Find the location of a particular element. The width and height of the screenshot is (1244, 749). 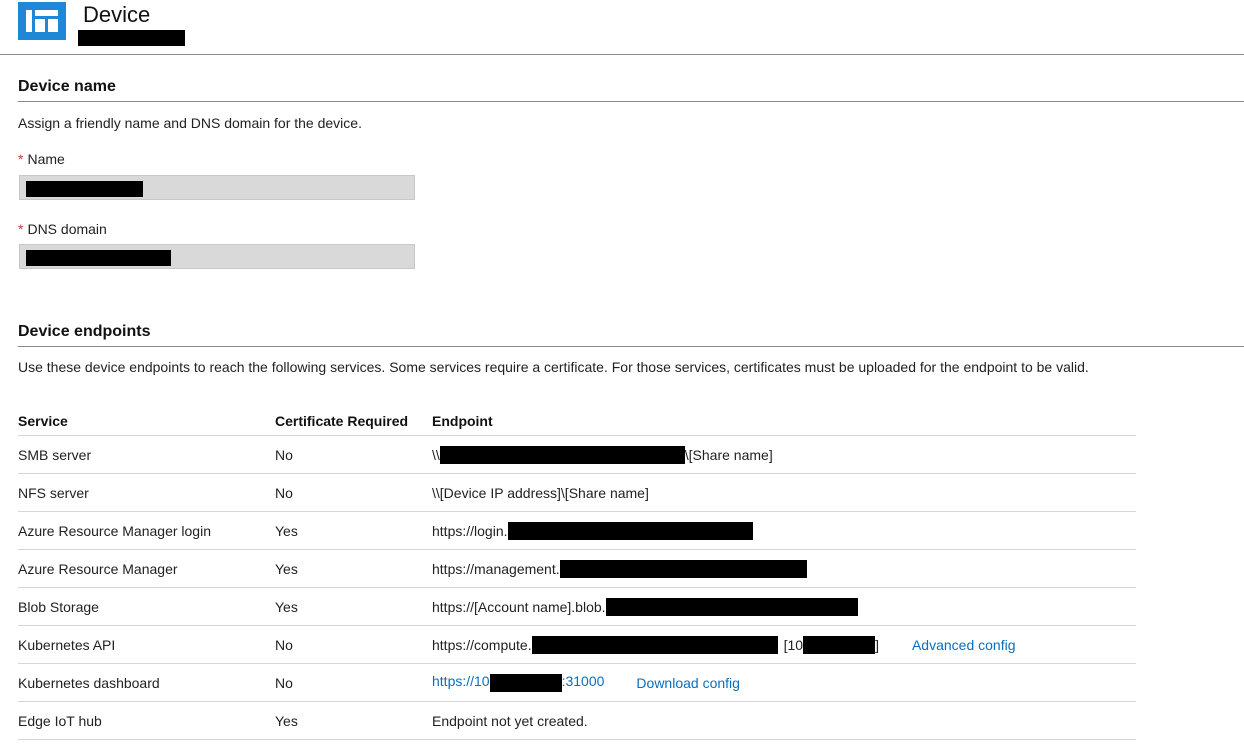

service-name: Kubernetes API is located at coordinates (67, 644).